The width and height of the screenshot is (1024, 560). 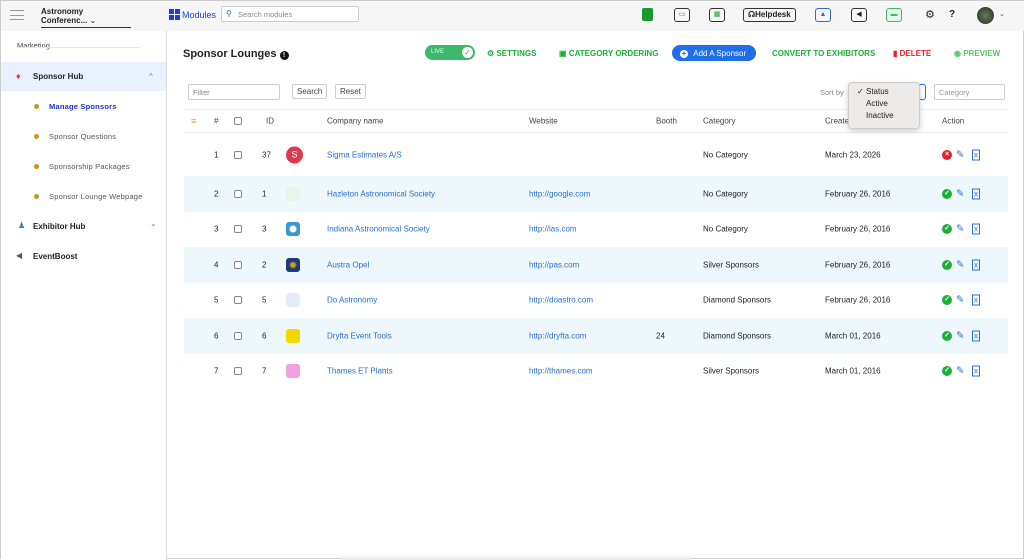 I want to click on live-toggle: LIVE ✓, so click(x=450, y=52).